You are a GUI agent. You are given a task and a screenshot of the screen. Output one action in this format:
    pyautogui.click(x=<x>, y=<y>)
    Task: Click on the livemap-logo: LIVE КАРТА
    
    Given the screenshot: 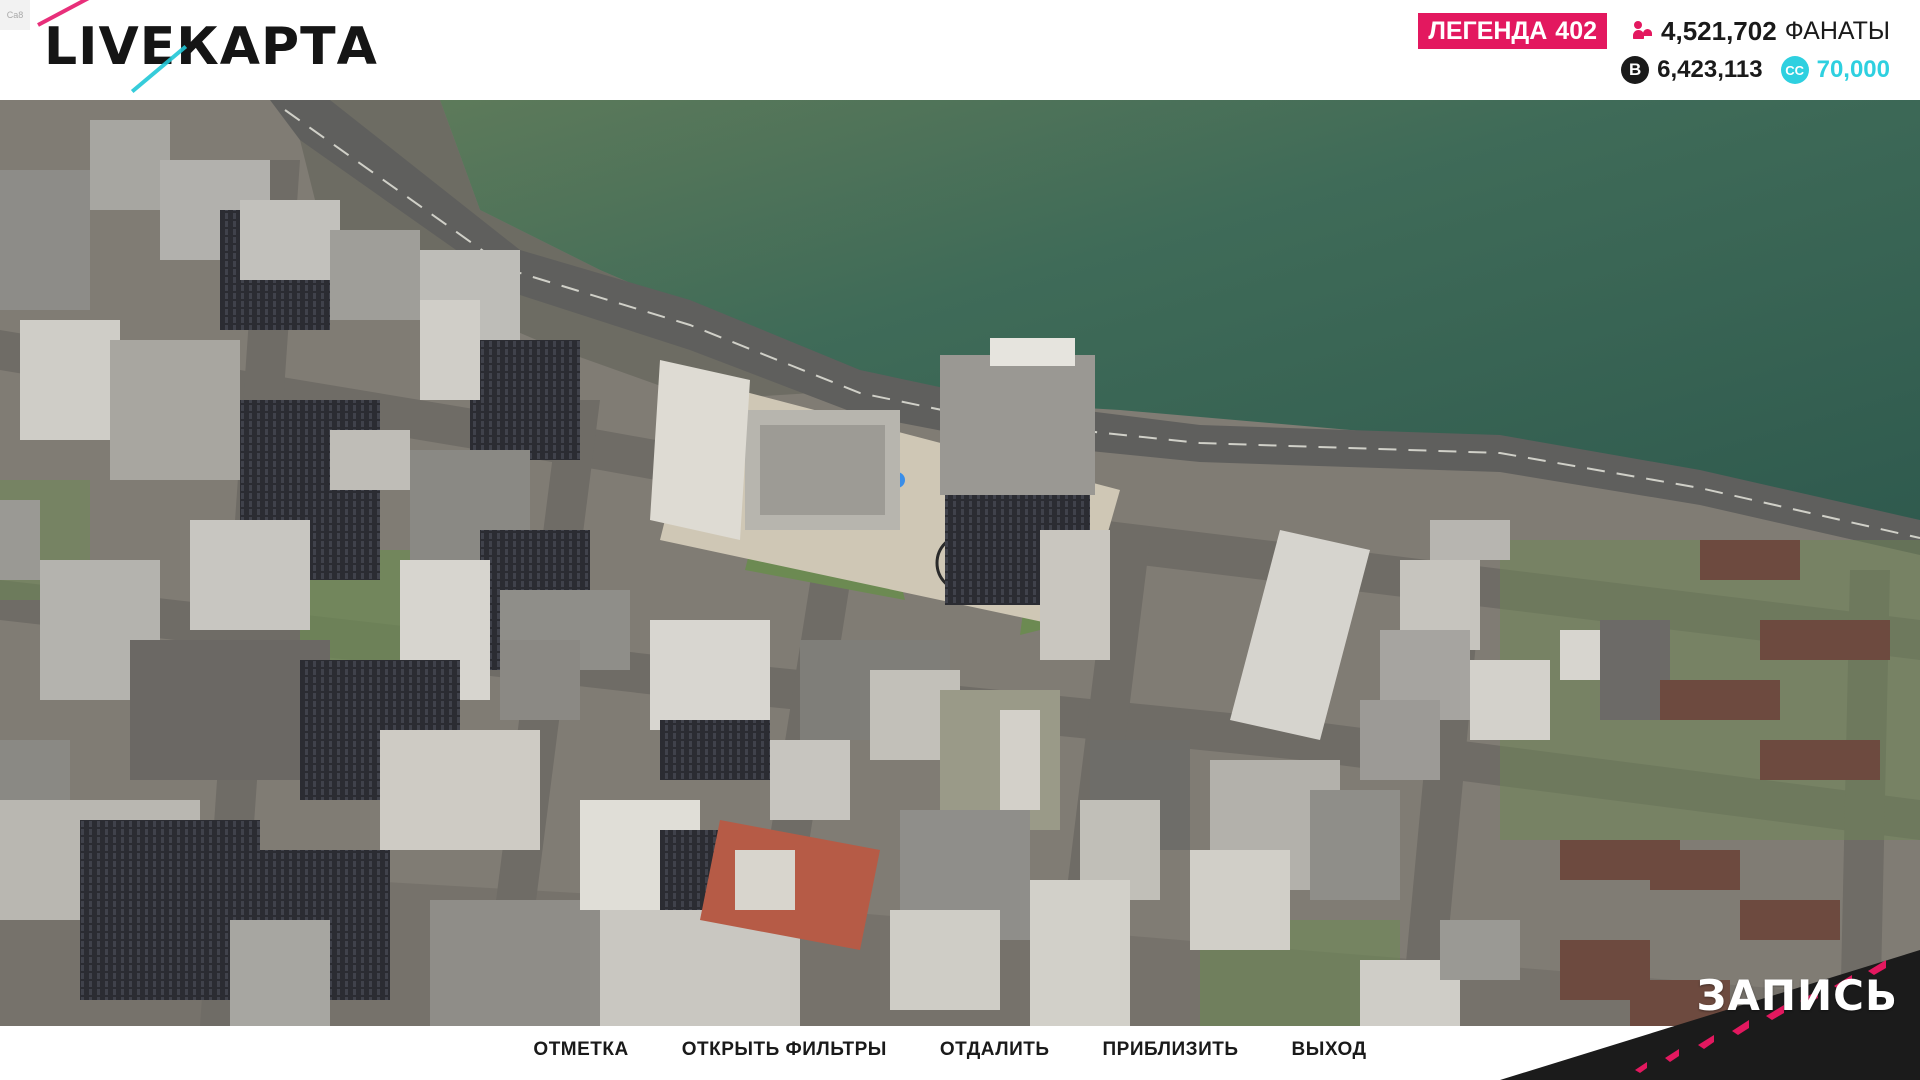 What is the action you would take?
    pyautogui.click(x=211, y=47)
    